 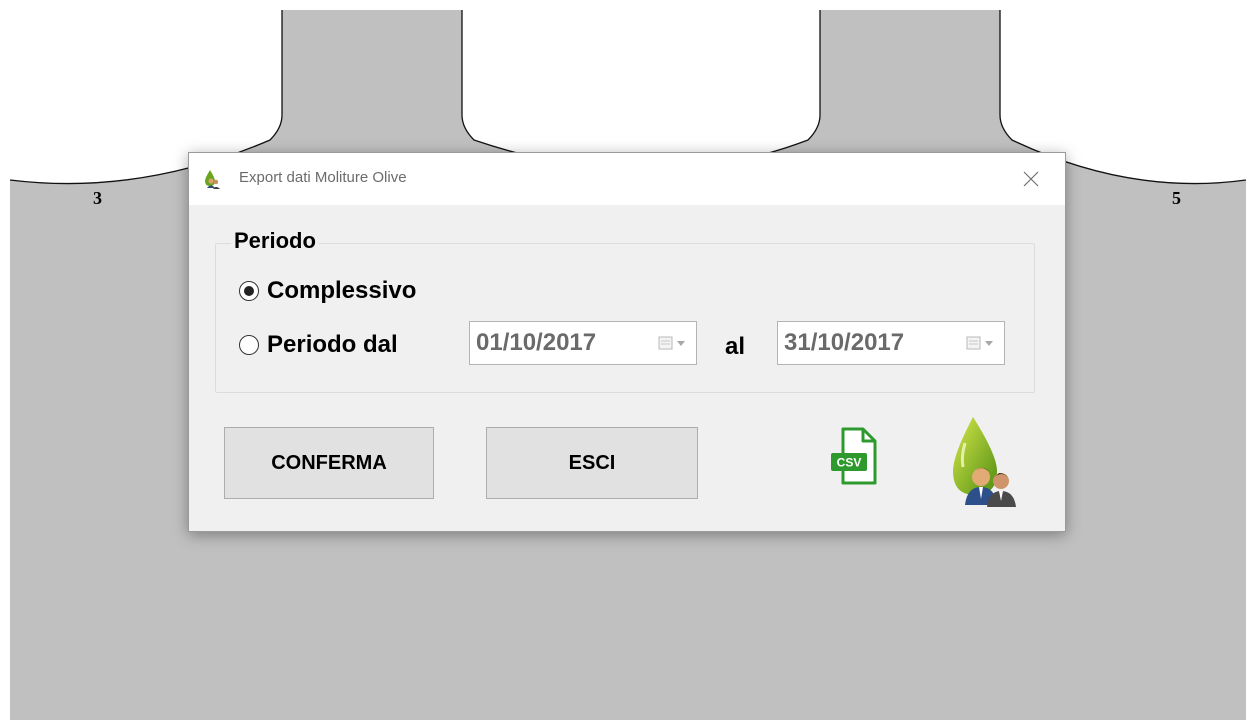 I want to click on date-from-field: 01/10/2017, so click(x=583, y=343).